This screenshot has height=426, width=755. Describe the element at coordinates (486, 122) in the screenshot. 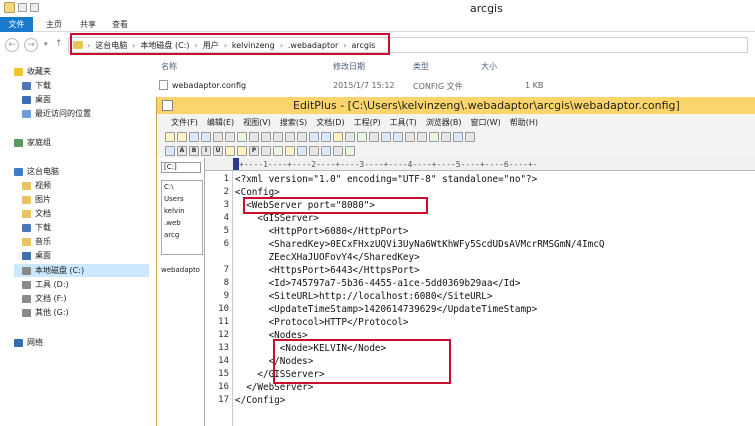

I see `menu-window: 窗口(W)` at that location.